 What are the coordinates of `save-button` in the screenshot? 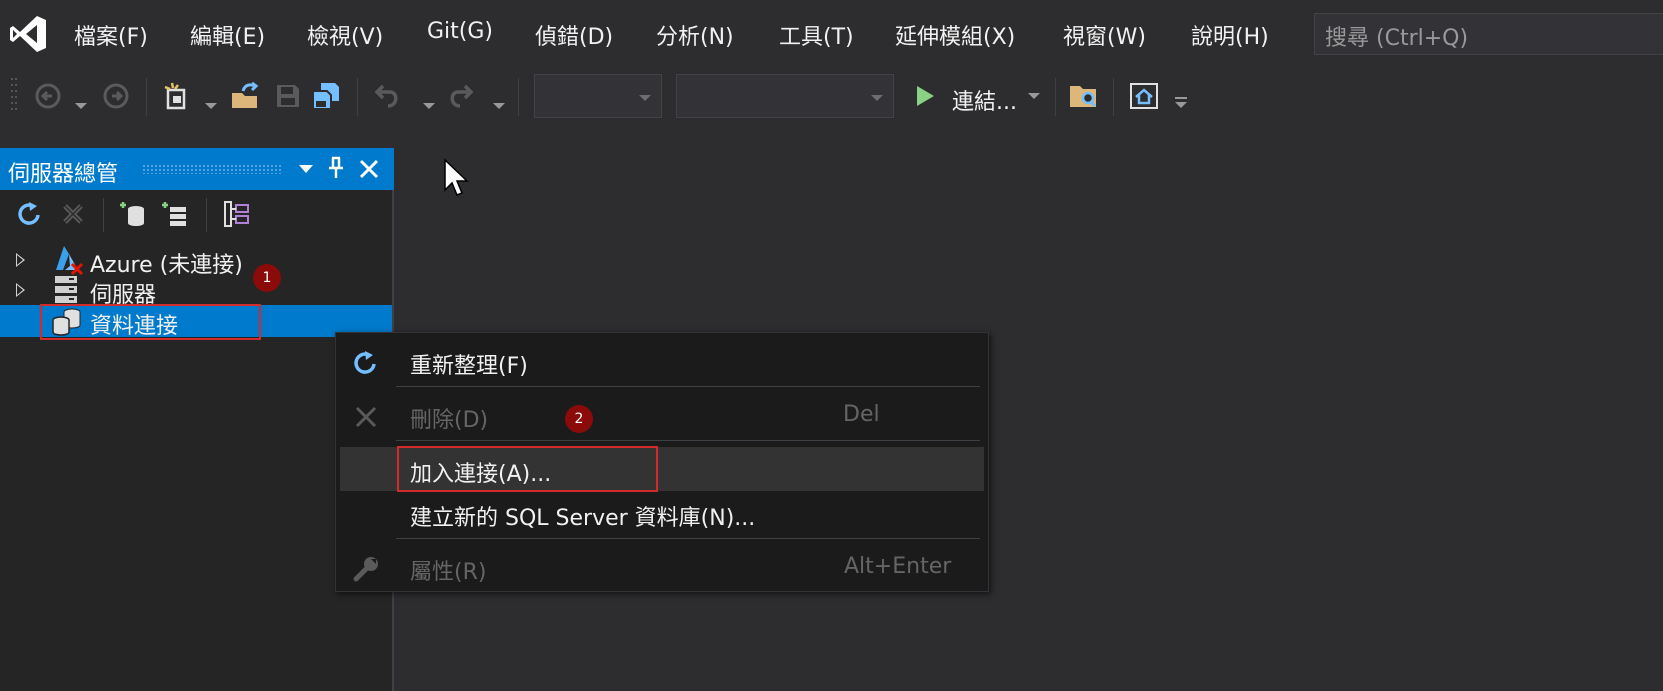 It's located at (288, 96).